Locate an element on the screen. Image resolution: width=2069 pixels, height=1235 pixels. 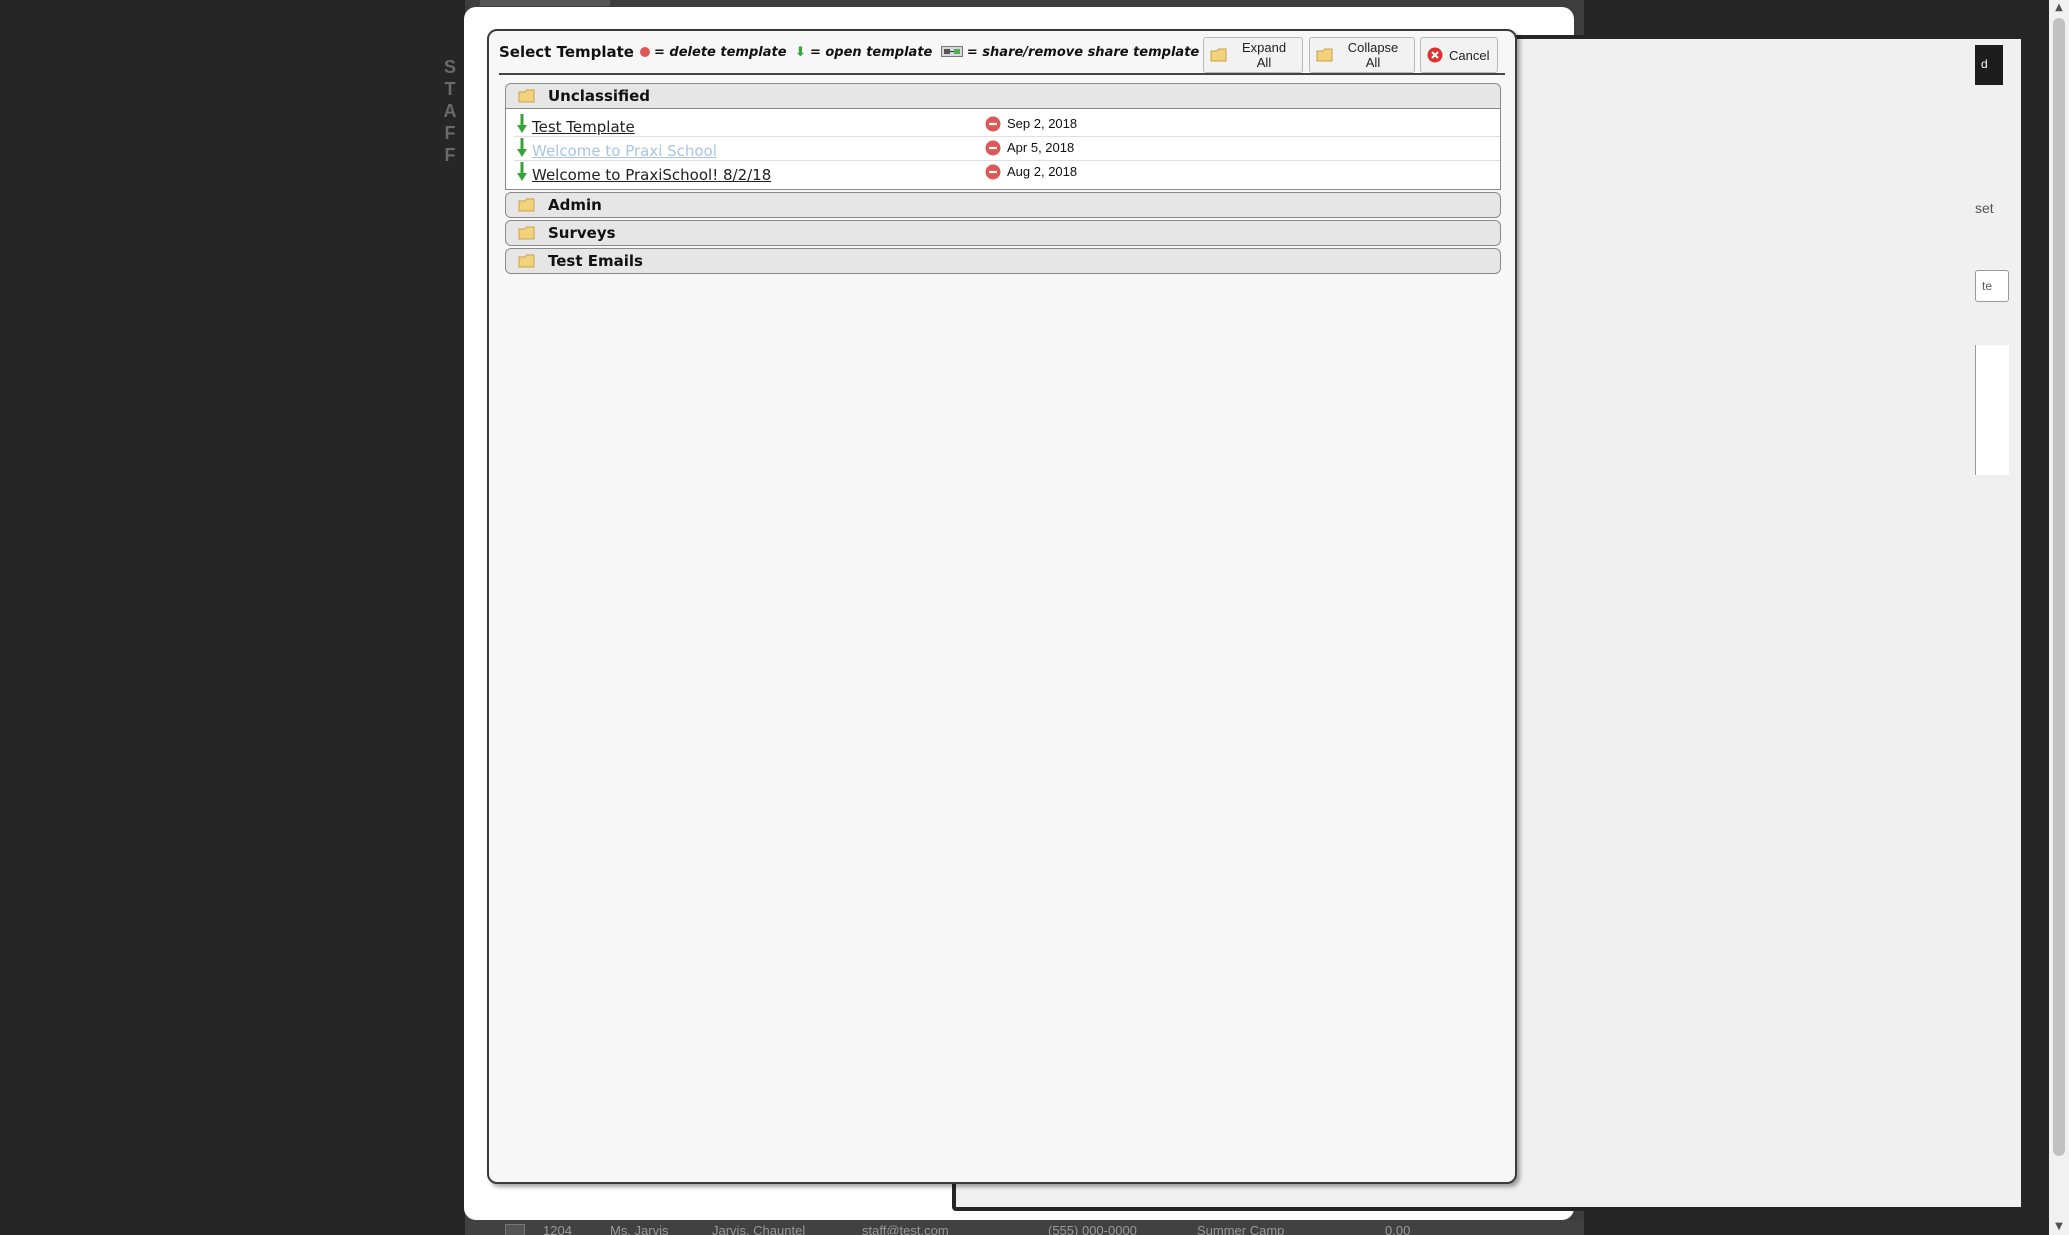
cancel-button: Cancel is located at coordinates (1459, 55).